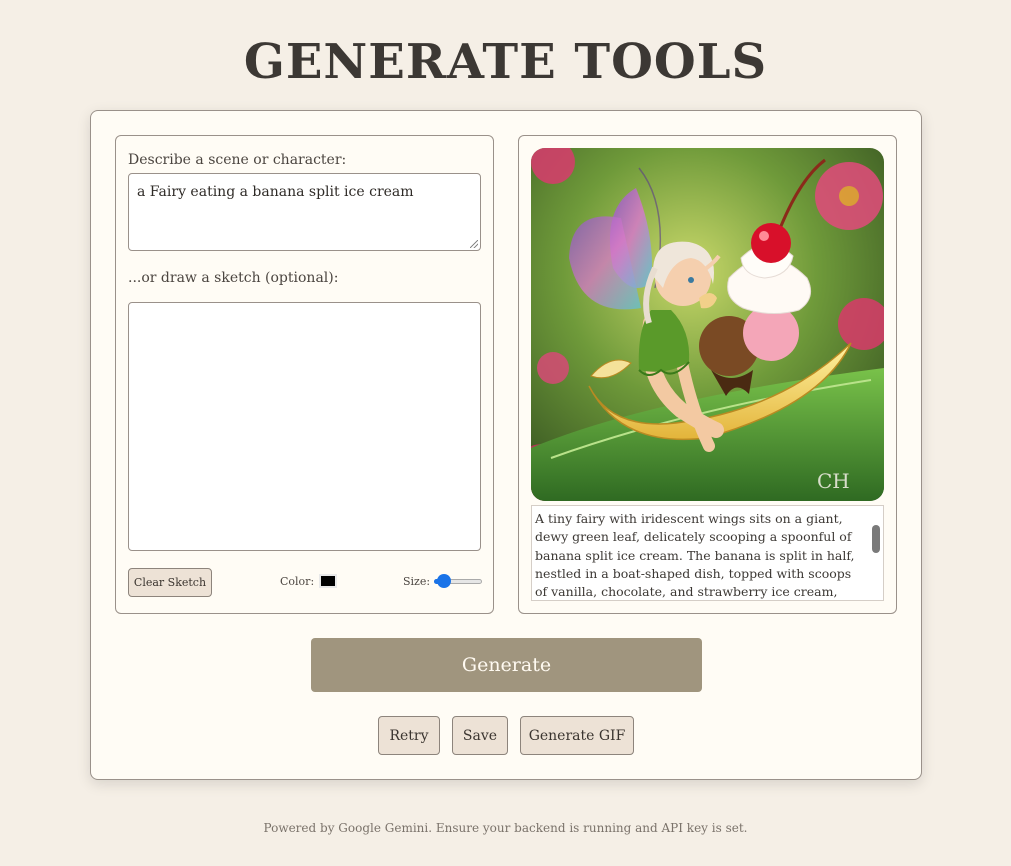 The height and width of the screenshot is (866, 1011). What do you see at coordinates (833, 481) in the screenshot?
I see `svg-text: CH` at bounding box center [833, 481].